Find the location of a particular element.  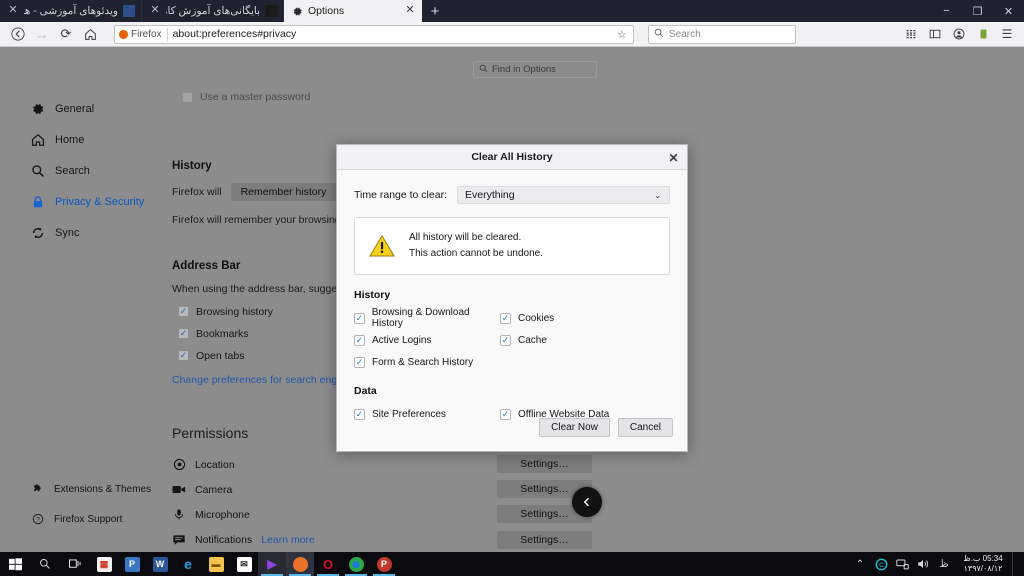

addressbar-option-browsing-history: ✓ Browsing history is located at coordinates (268, 311).